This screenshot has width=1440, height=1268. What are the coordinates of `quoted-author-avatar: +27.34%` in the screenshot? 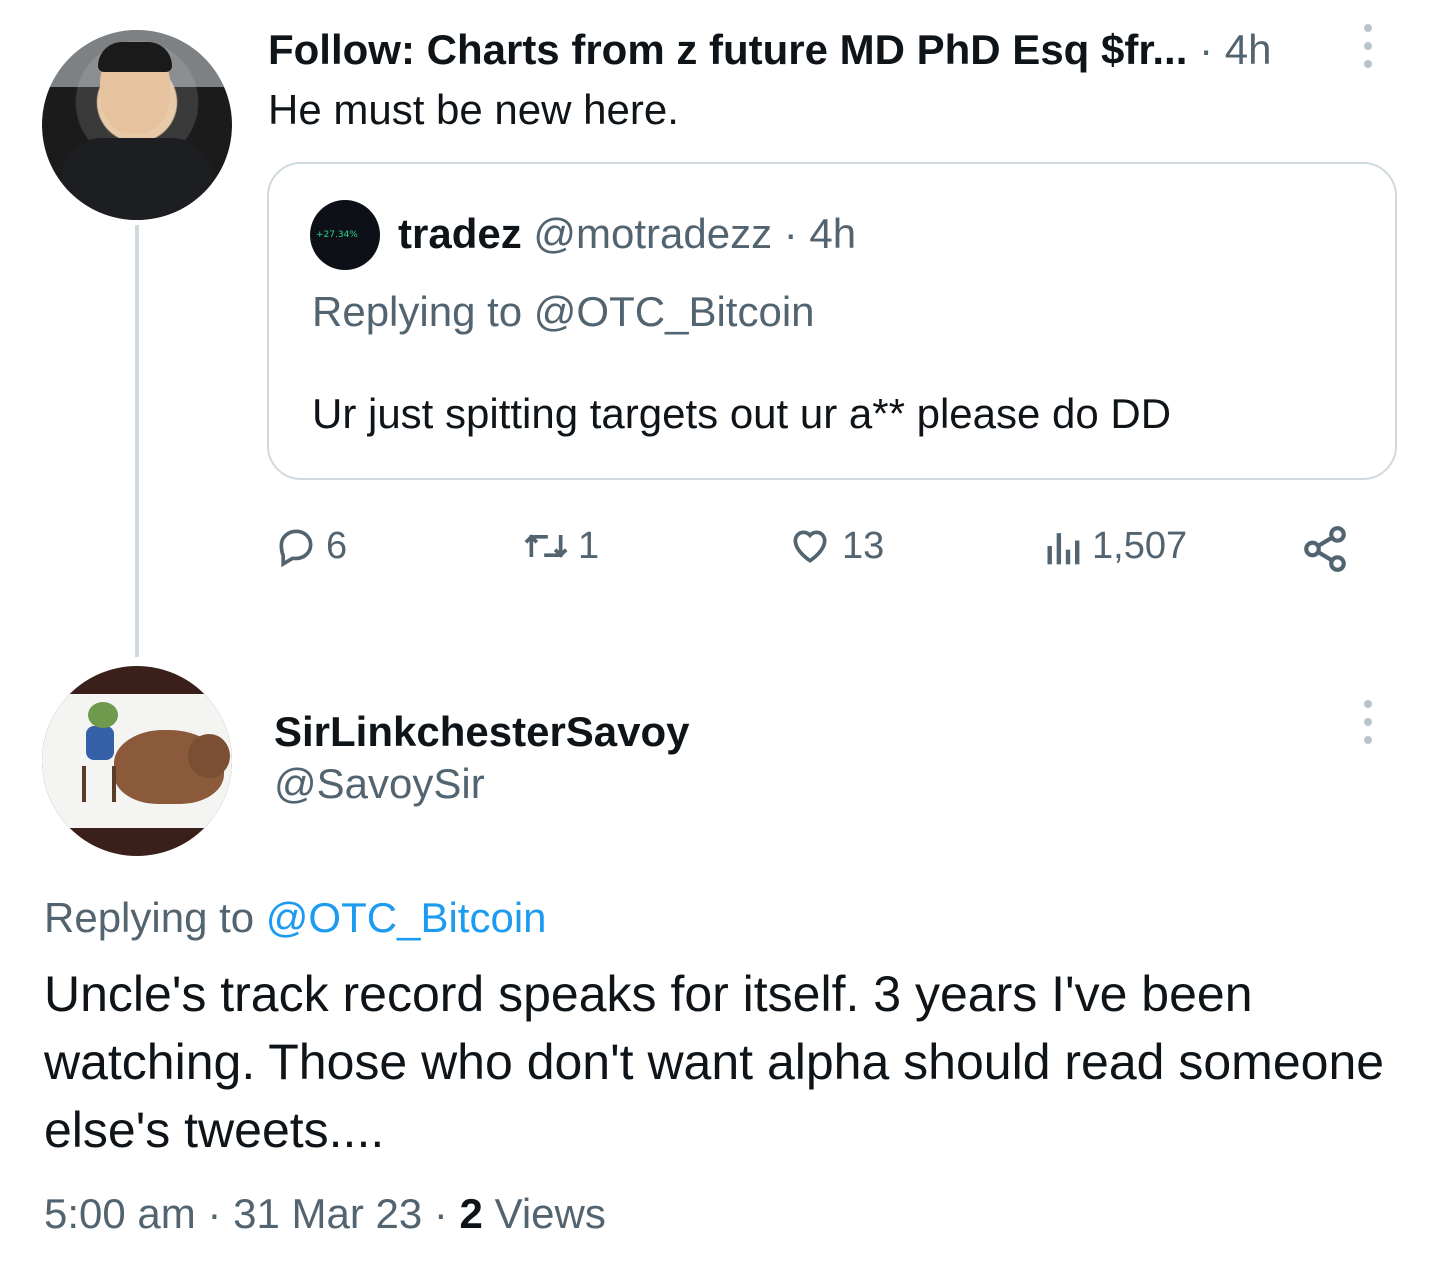 It's located at (345, 235).